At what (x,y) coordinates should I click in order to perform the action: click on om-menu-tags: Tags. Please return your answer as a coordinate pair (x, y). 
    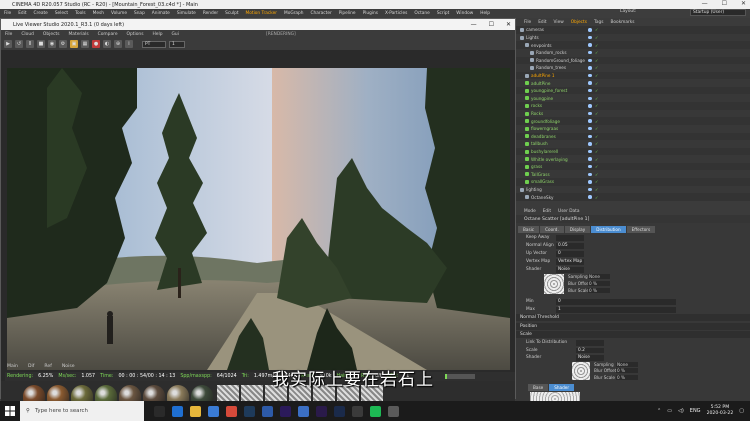
    Looking at the image, I should click on (599, 22).